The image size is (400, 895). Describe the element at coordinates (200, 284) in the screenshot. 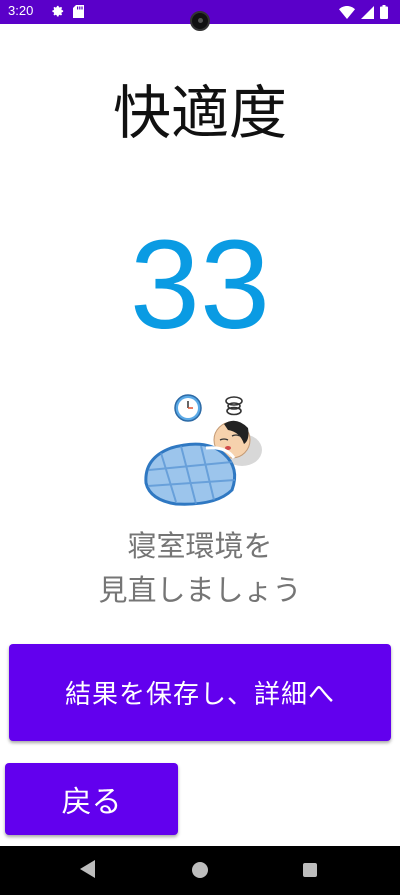

I see `comfort-score: 33` at that location.